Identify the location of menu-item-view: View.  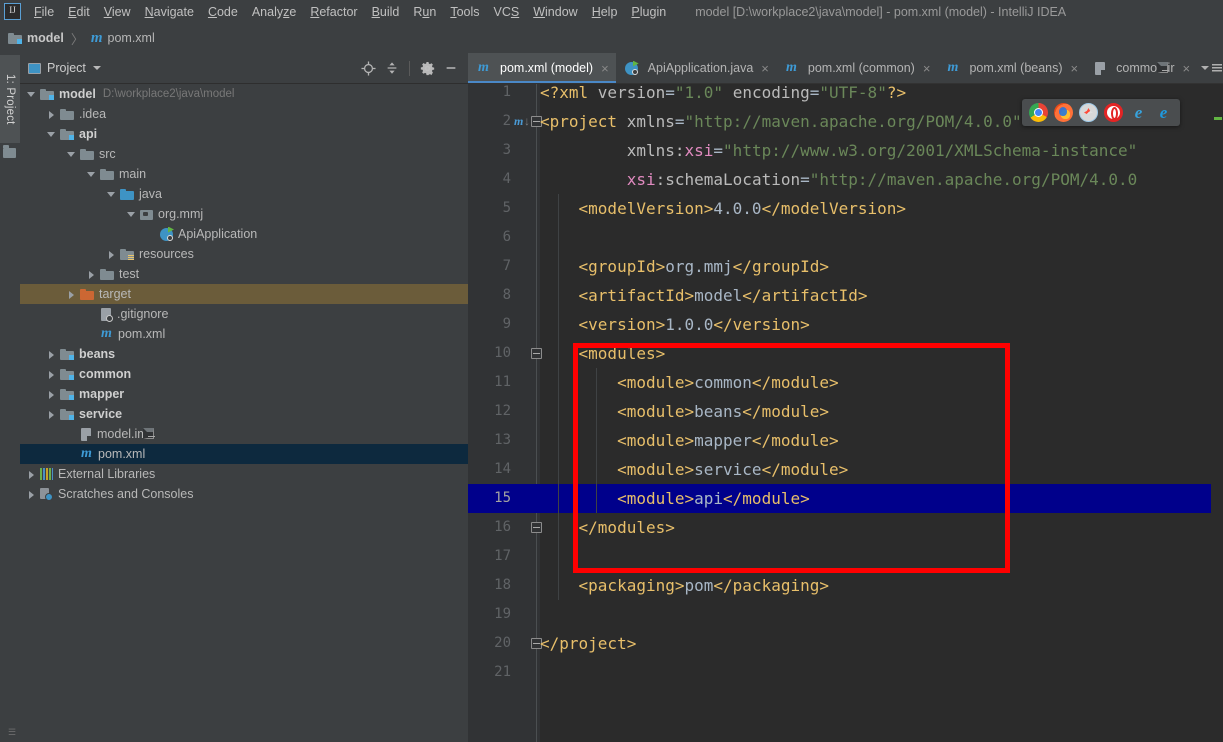
(117, 12).